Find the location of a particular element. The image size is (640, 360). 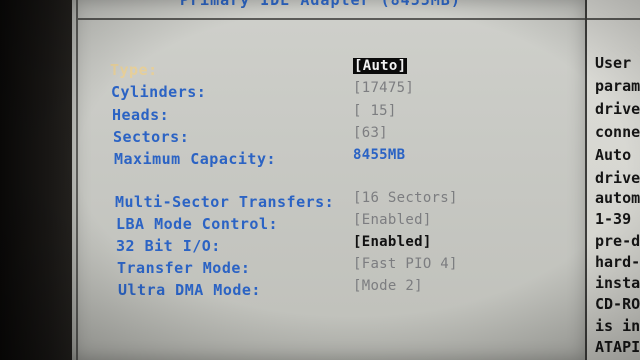

ultra-dma-mode-value: [Mode 2] is located at coordinates (388, 286).